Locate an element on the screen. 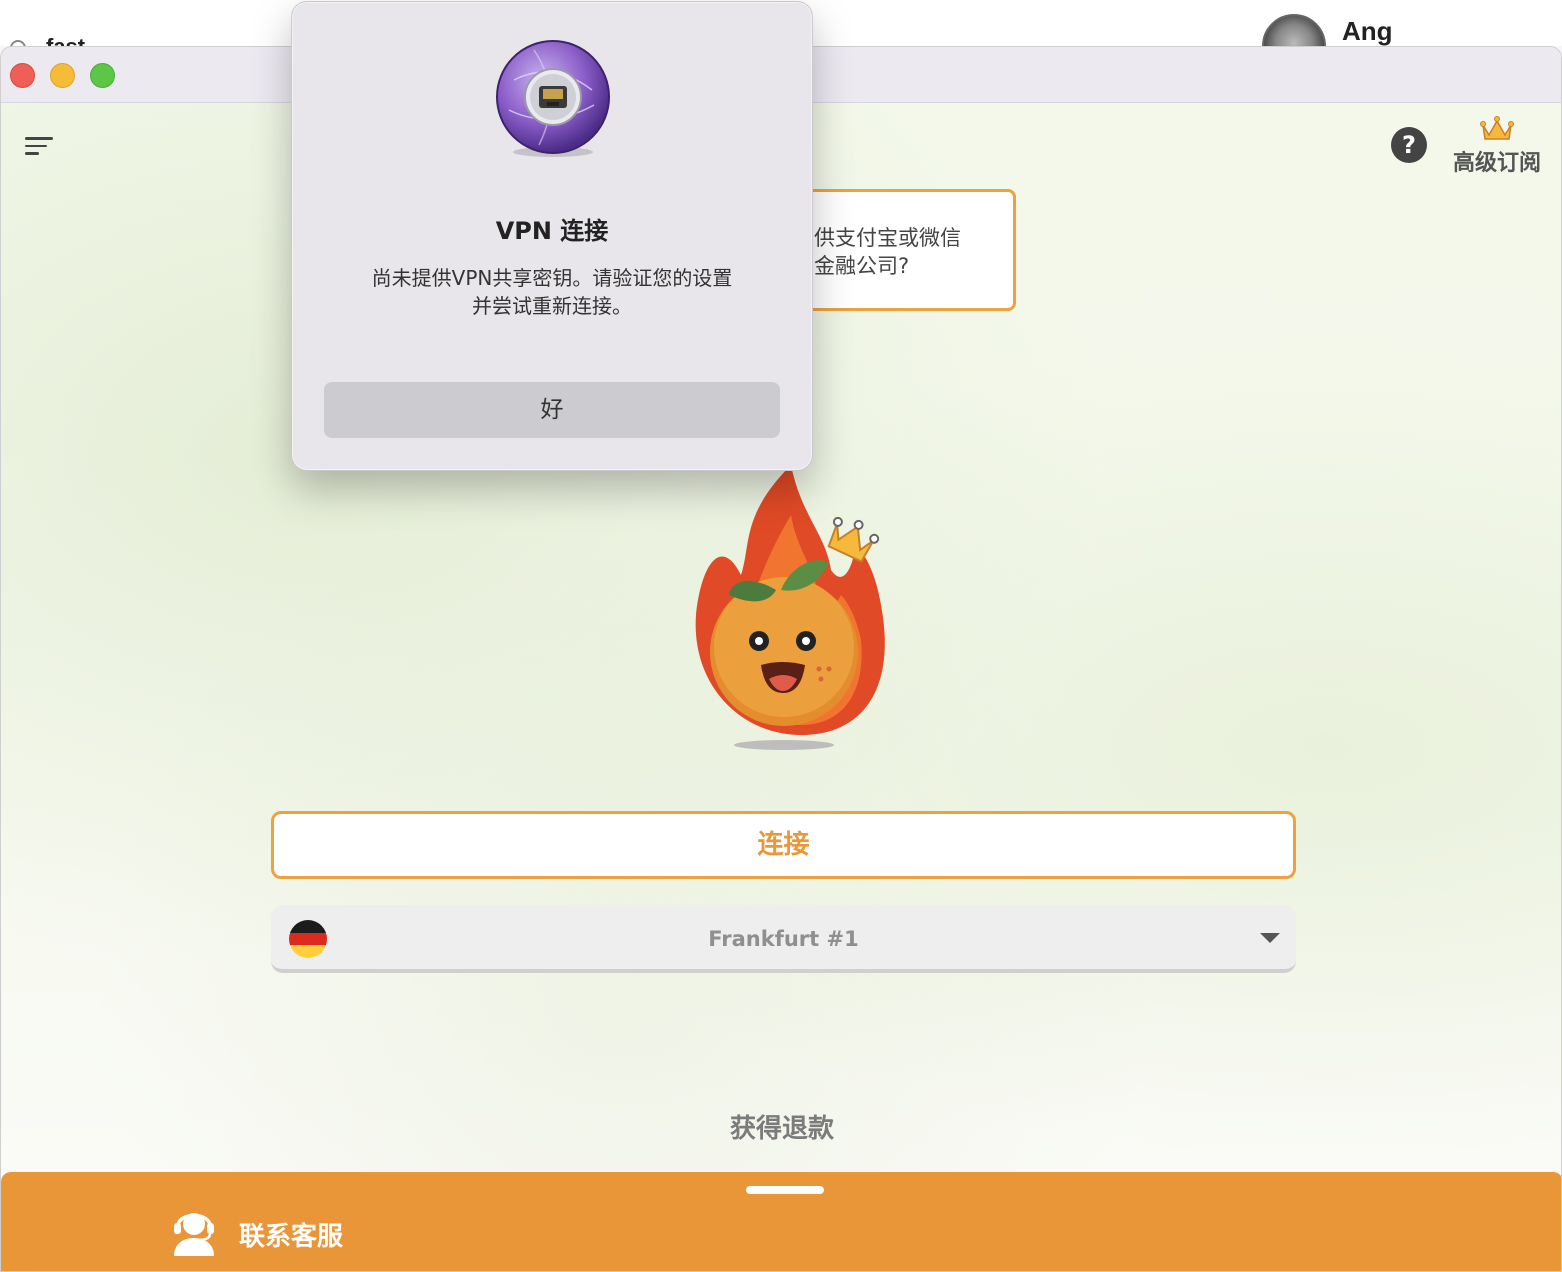  contact-support-label: 联系客服 is located at coordinates (291, 1237).